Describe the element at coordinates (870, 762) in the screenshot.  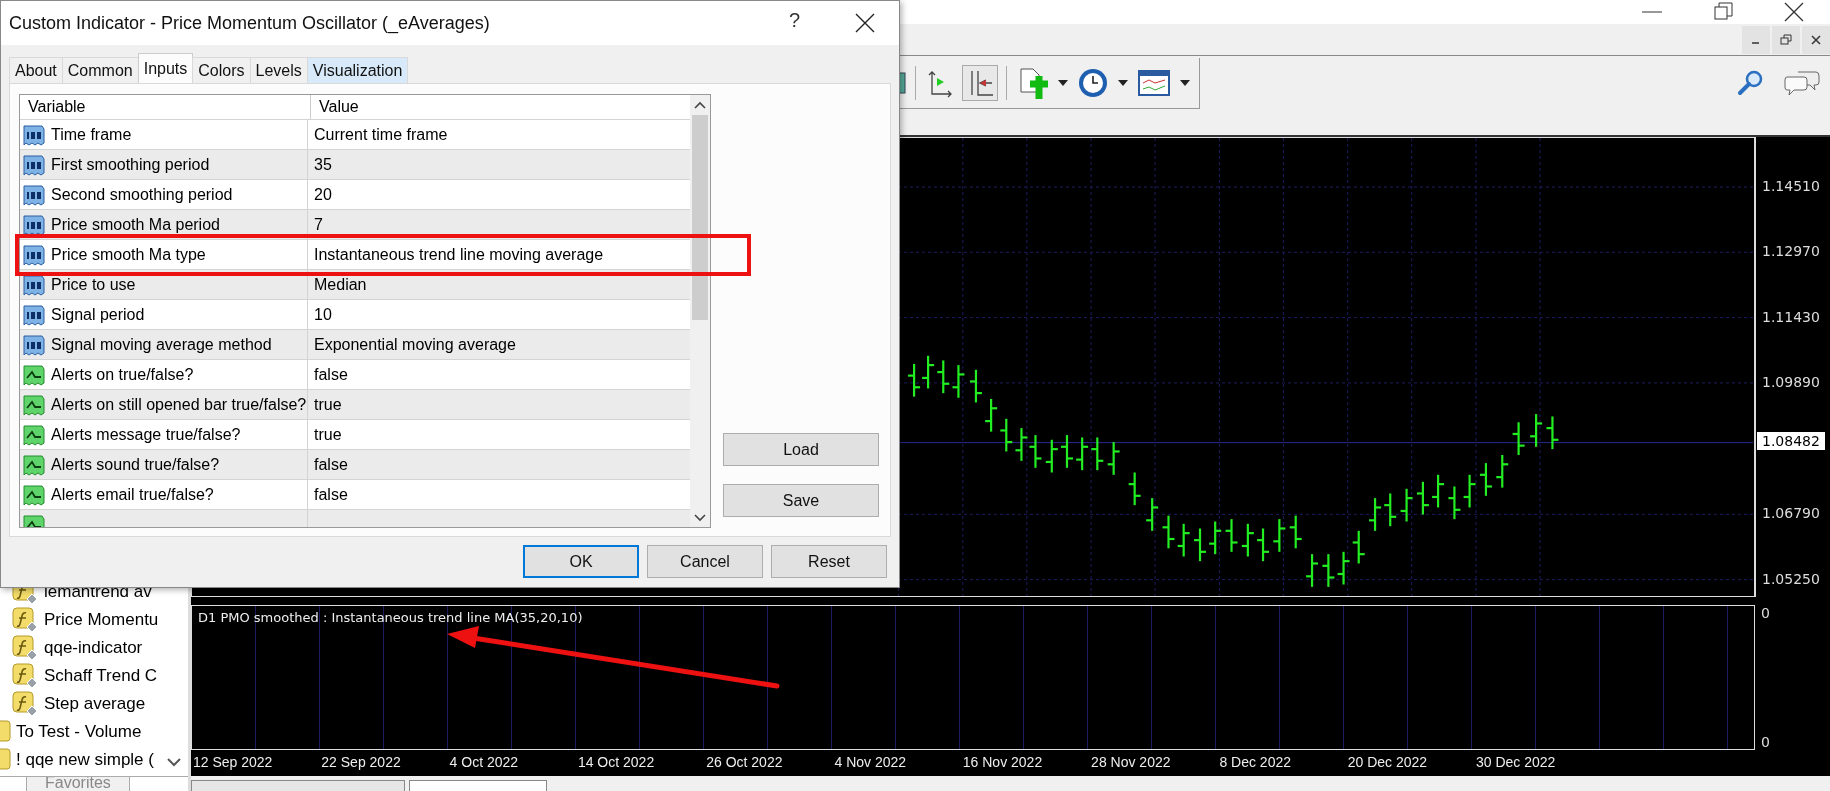
I see `date-label: 4 Nov 2022` at that location.